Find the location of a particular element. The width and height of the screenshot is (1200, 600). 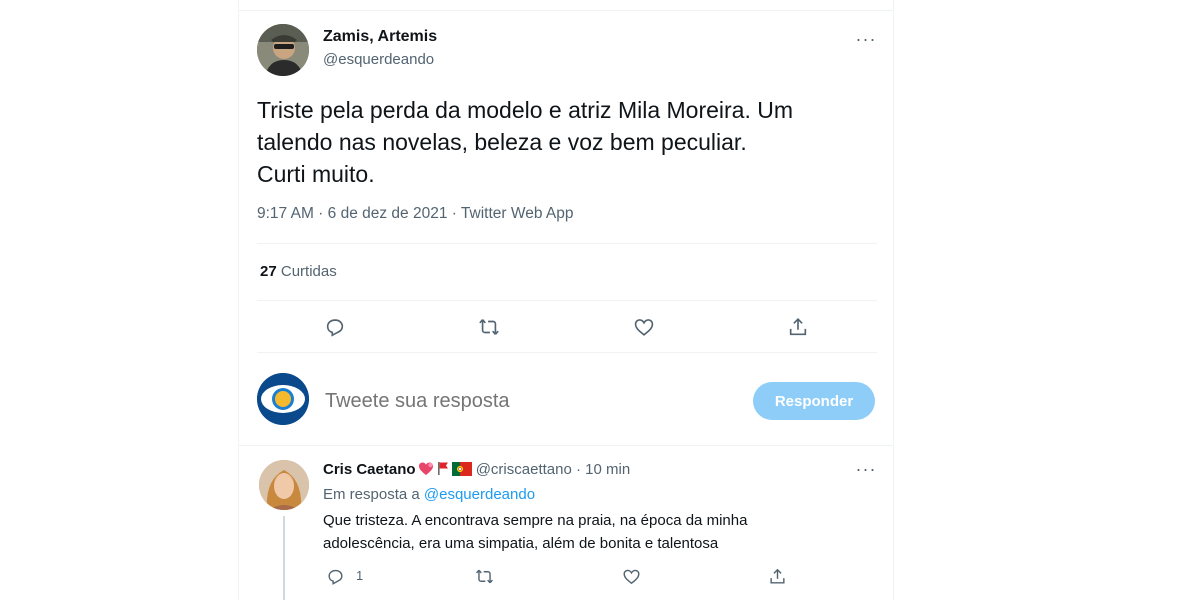

reply-button is located at coordinates (335, 327).